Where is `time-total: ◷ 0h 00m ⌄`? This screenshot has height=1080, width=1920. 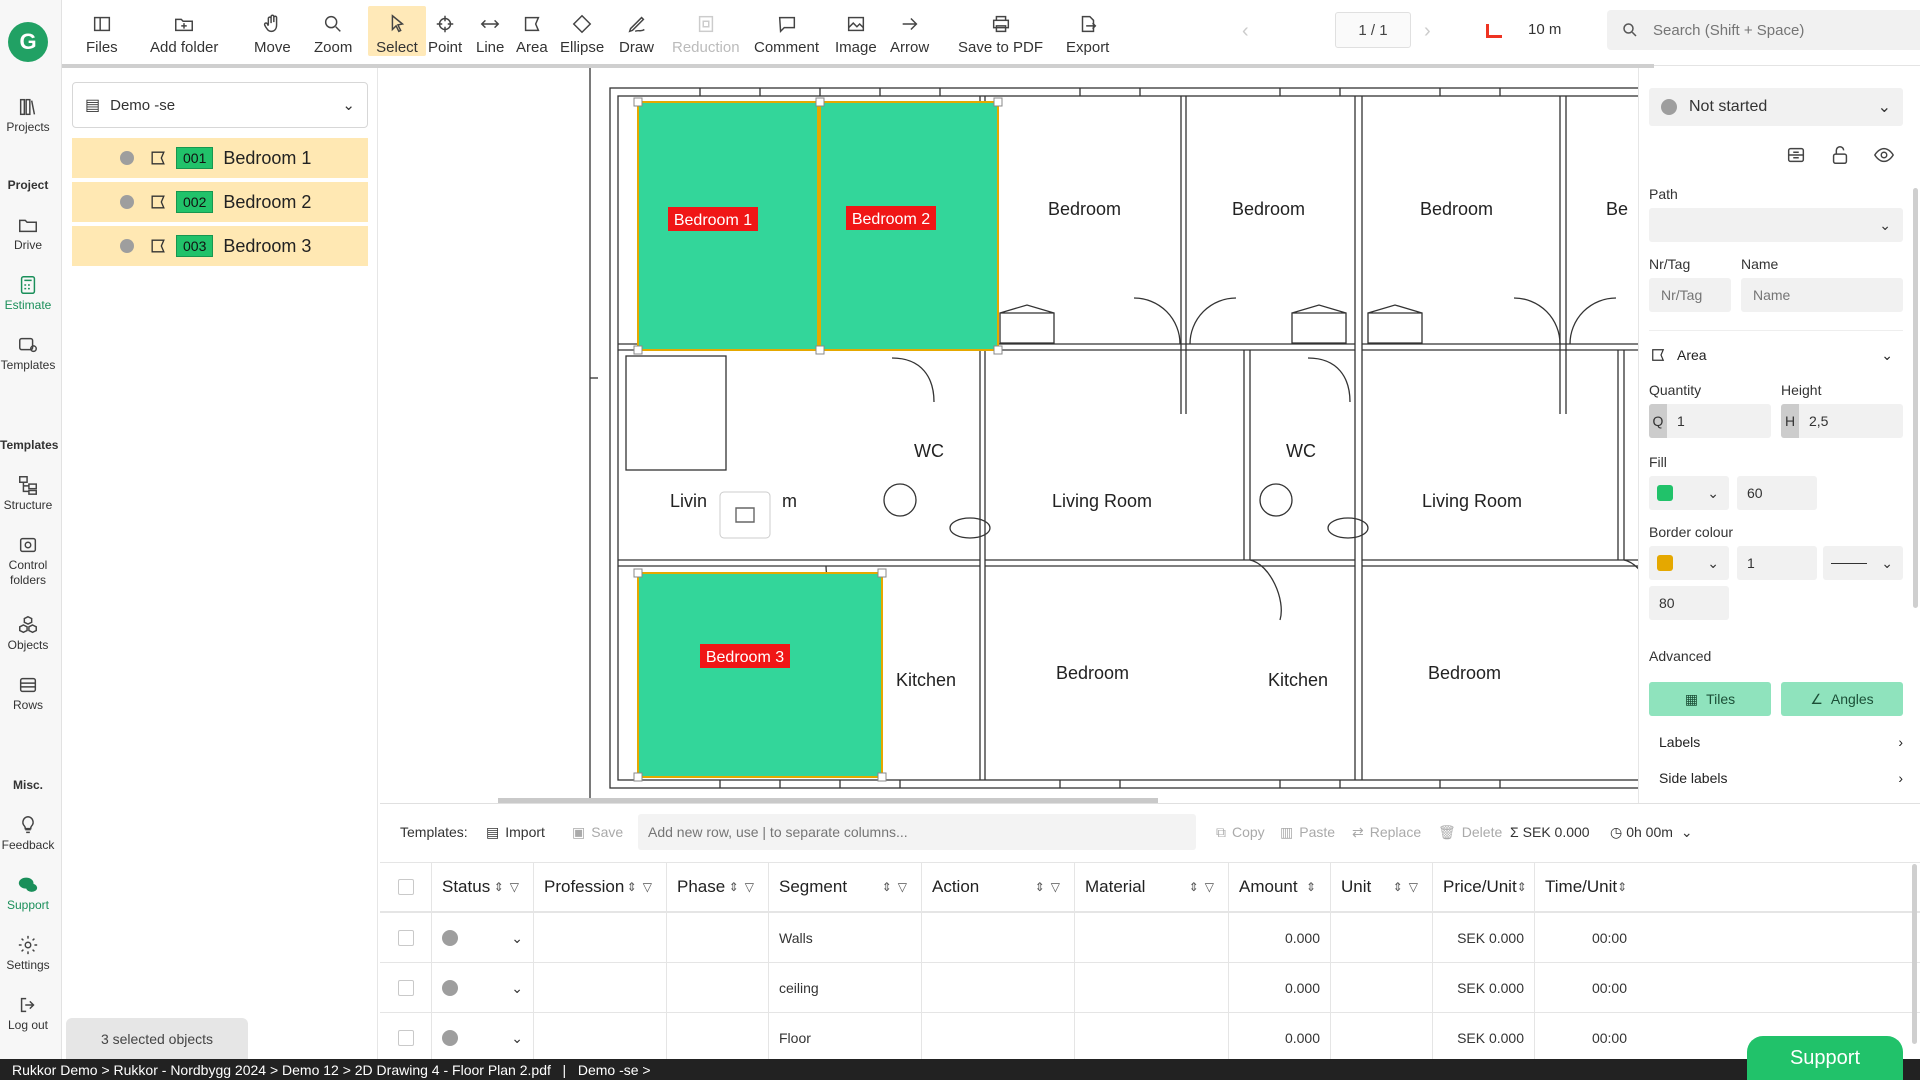
time-total: ◷ 0h 00m ⌄ is located at coordinates (1651, 832).